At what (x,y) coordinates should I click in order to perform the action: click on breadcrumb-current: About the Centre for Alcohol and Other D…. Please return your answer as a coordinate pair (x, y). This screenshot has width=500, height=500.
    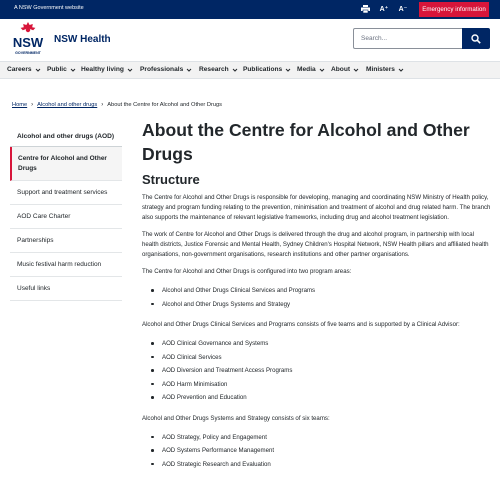
    Looking at the image, I should click on (165, 105).